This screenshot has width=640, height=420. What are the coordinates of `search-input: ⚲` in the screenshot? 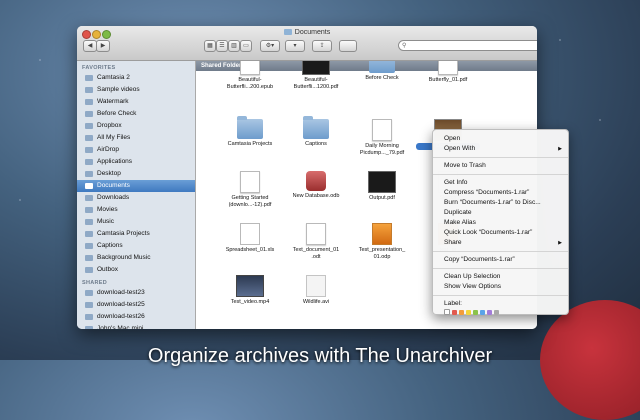 It's located at (467, 45).